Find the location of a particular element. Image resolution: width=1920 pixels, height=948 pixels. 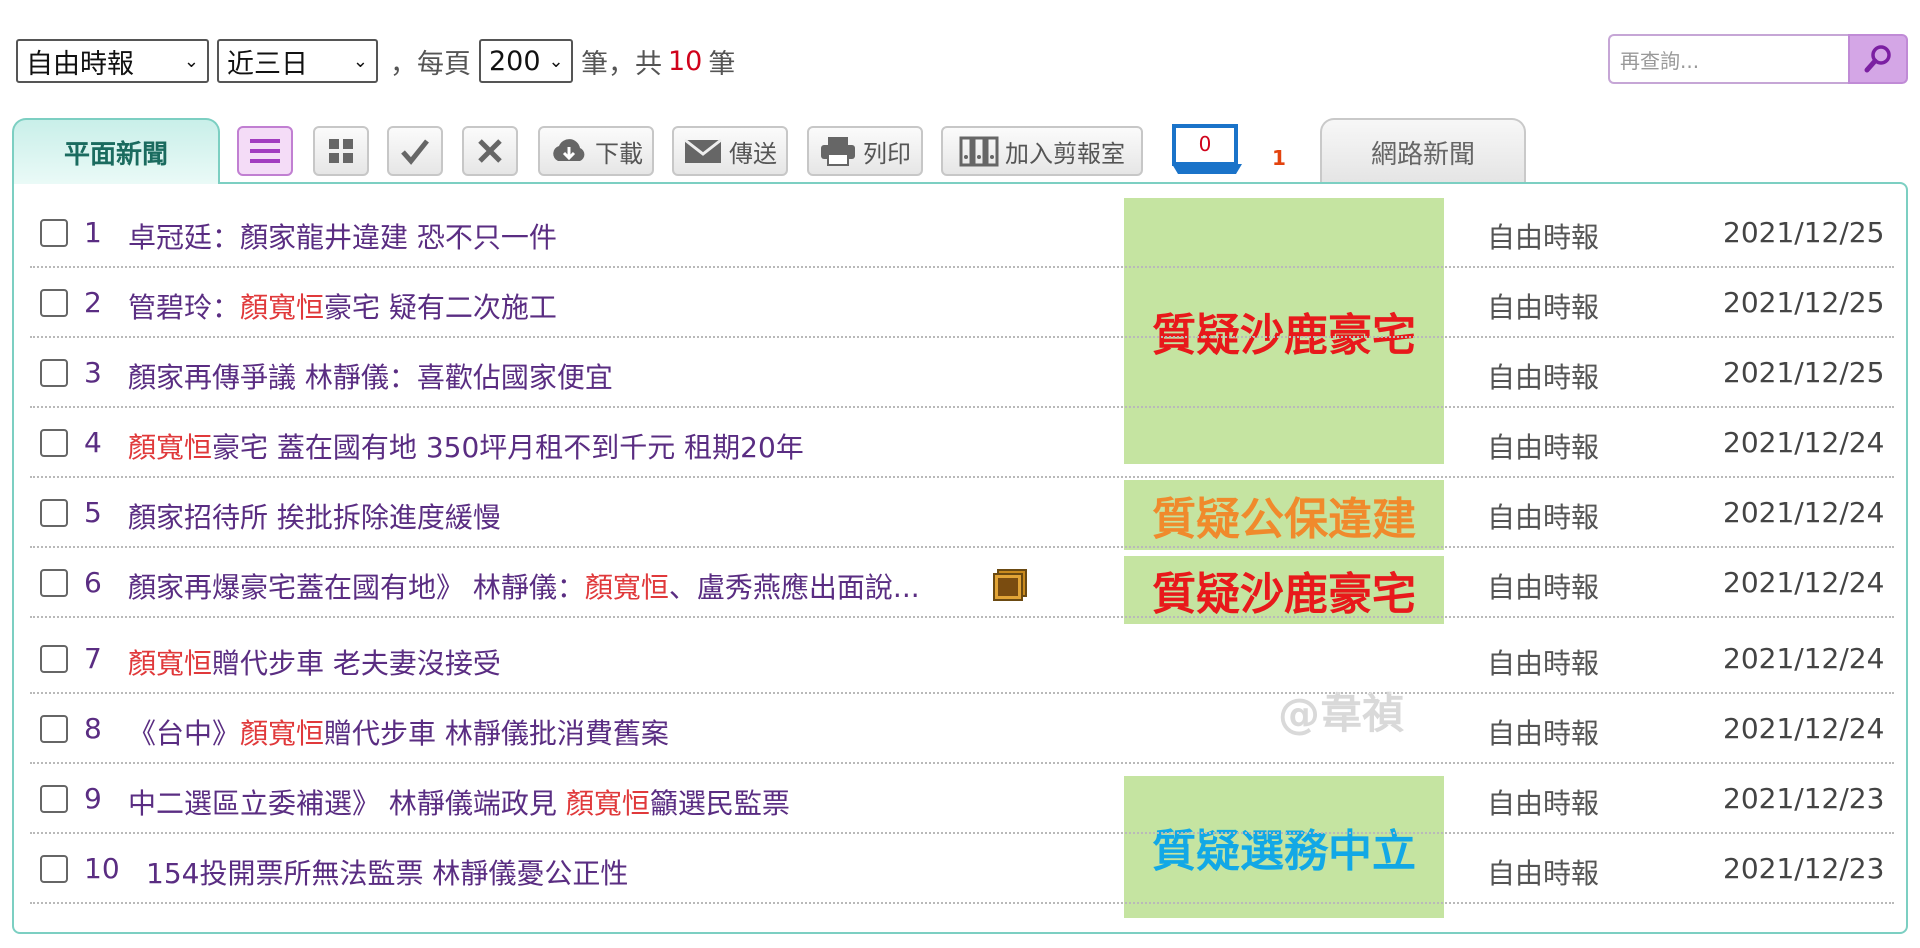

article-row: 10 154投開票所無法監票 林靜儀憂公正性 自由時報 2021/12/23 is located at coordinates (962, 871).